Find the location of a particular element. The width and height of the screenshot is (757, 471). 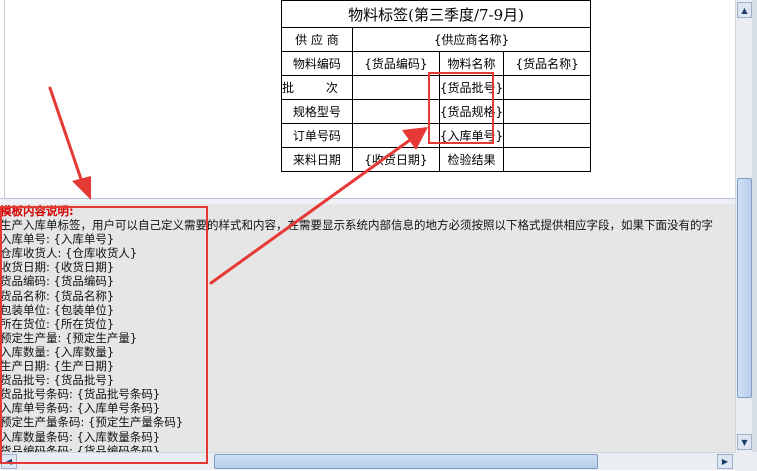

material-code-value: {货品编码} is located at coordinates (395, 63).